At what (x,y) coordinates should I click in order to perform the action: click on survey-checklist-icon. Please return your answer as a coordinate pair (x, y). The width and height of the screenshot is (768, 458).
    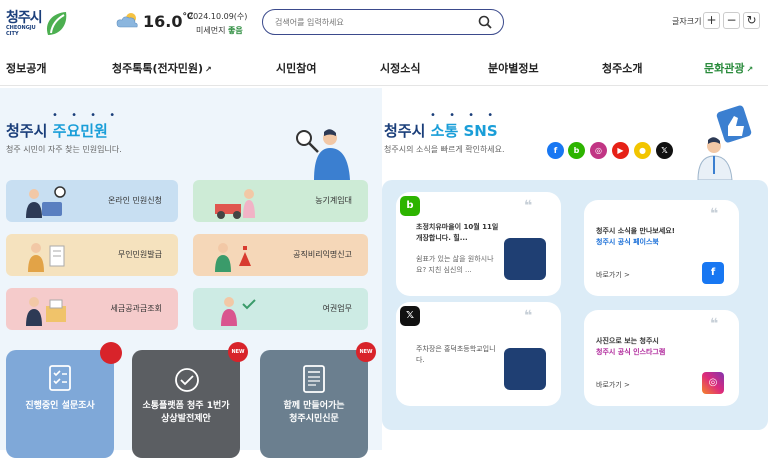
    Looking at the image, I should click on (60, 378).